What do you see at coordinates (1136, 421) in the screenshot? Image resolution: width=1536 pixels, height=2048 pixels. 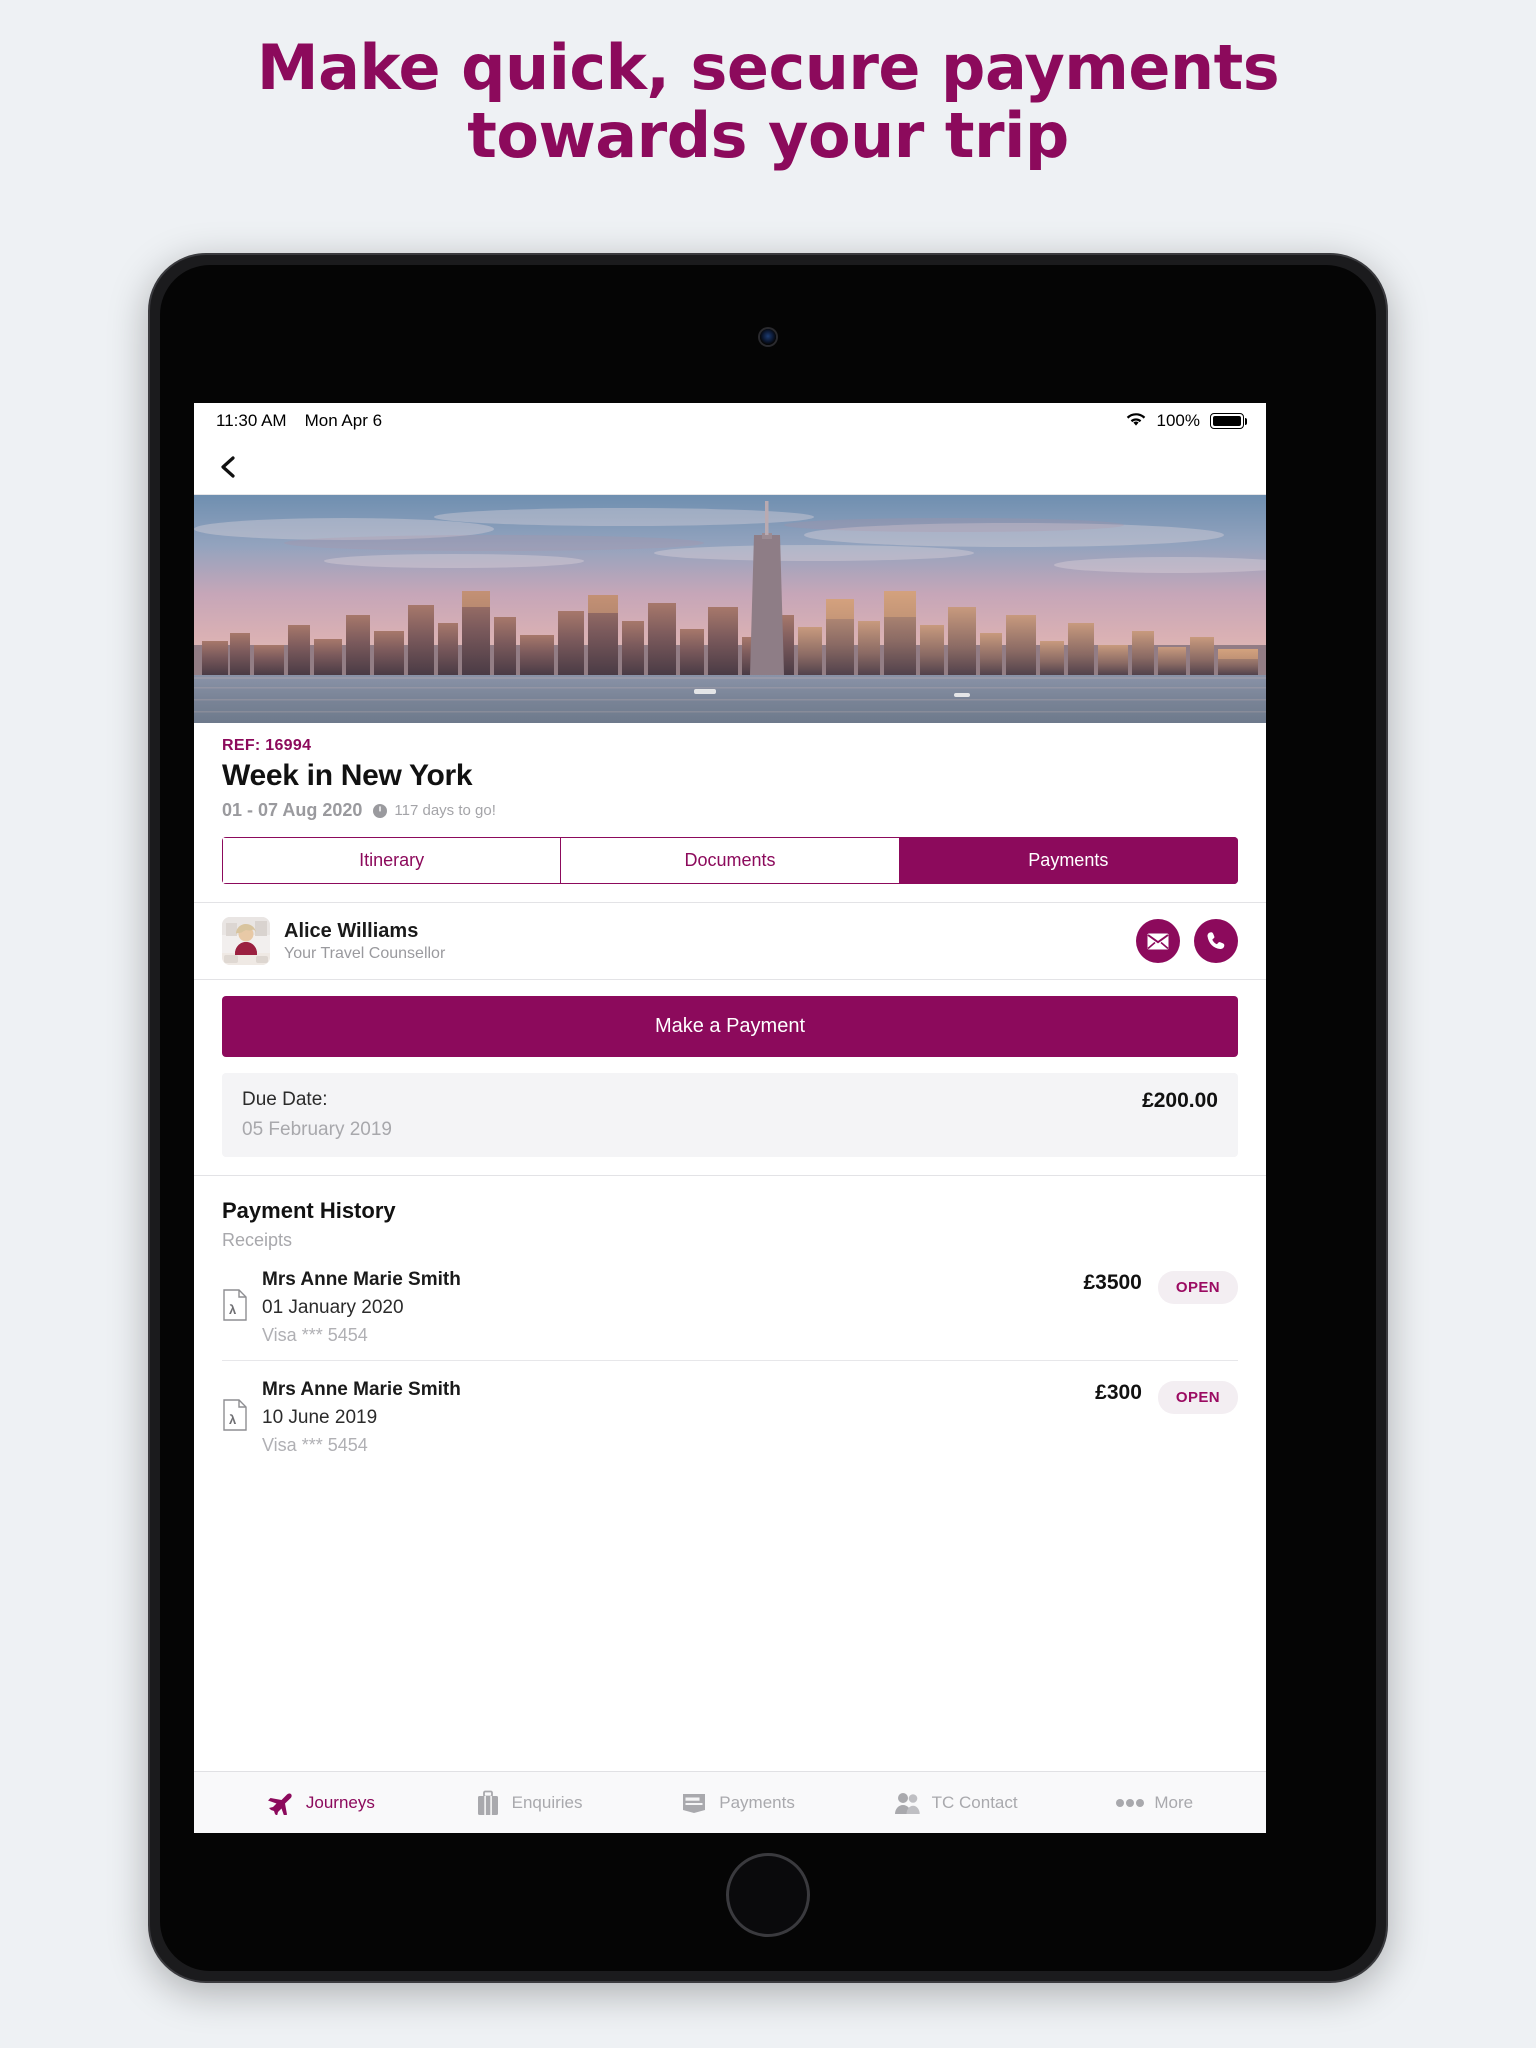 I see `wifi-icon` at bounding box center [1136, 421].